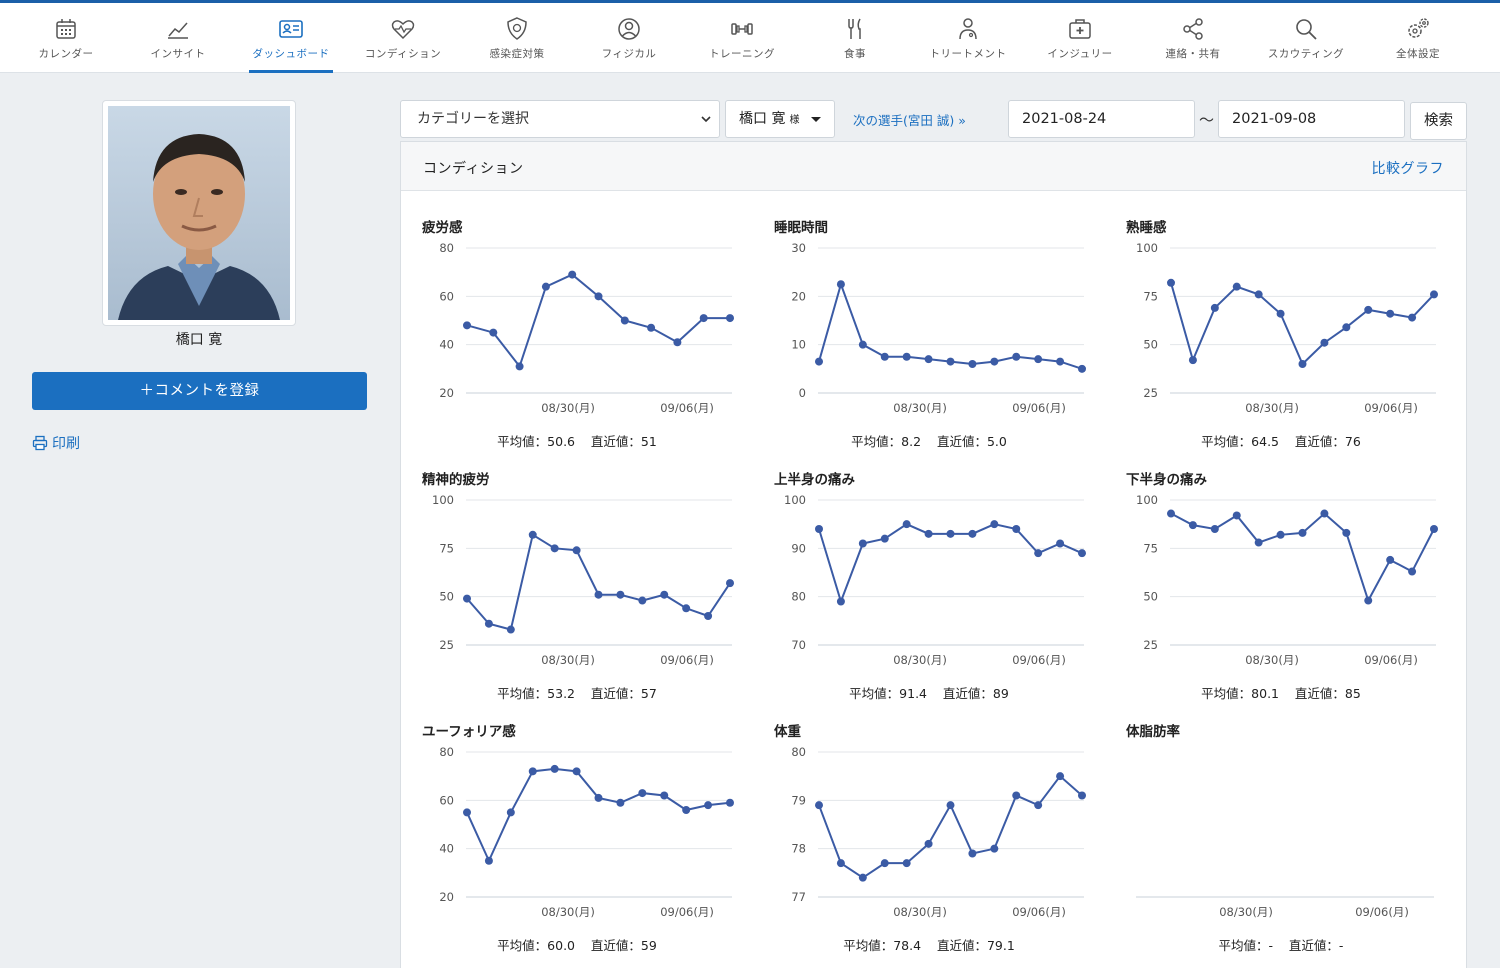 This screenshot has height=968, width=1500. Describe the element at coordinates (1311, 119) in the screenshot. I see `date-to-input: 2021-09-08` at that location.